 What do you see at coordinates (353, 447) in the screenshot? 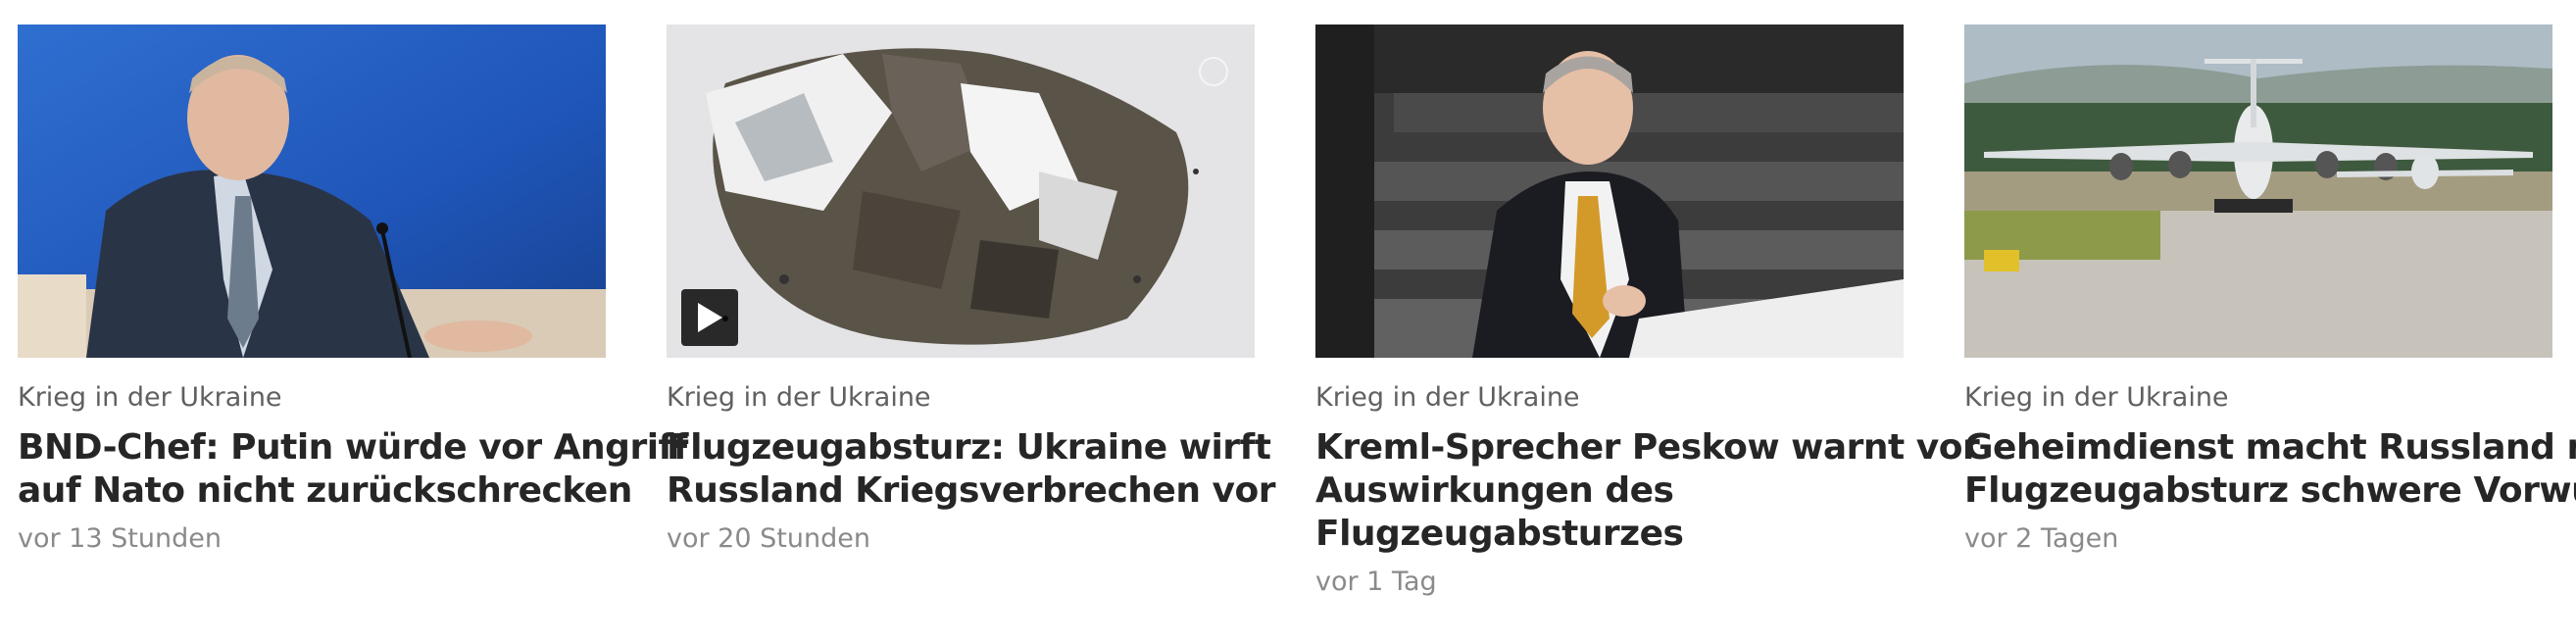
I see `headline-line: BND-Chef: Putin würde vor Angriff` at bounding box center [353, 447].